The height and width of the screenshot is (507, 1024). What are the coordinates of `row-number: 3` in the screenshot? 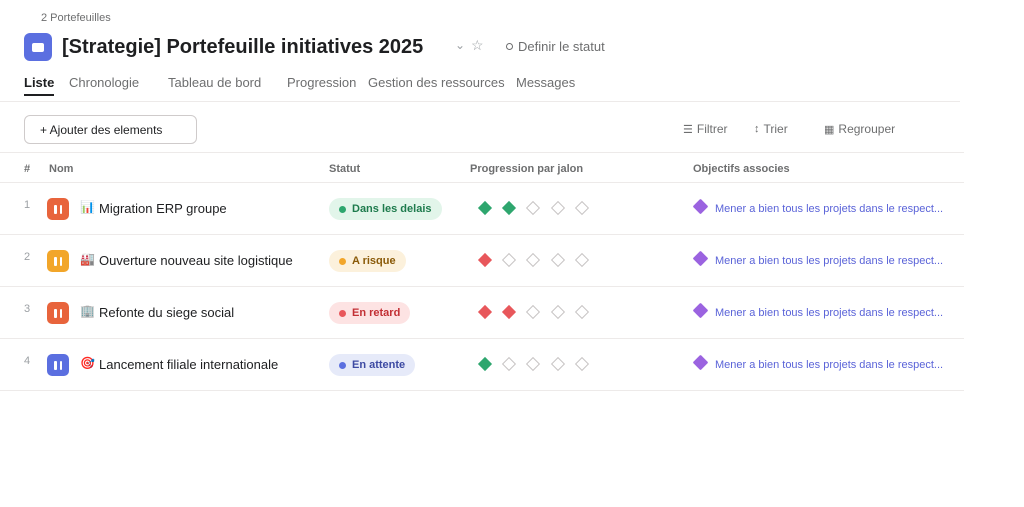 It's located at (27, 309).